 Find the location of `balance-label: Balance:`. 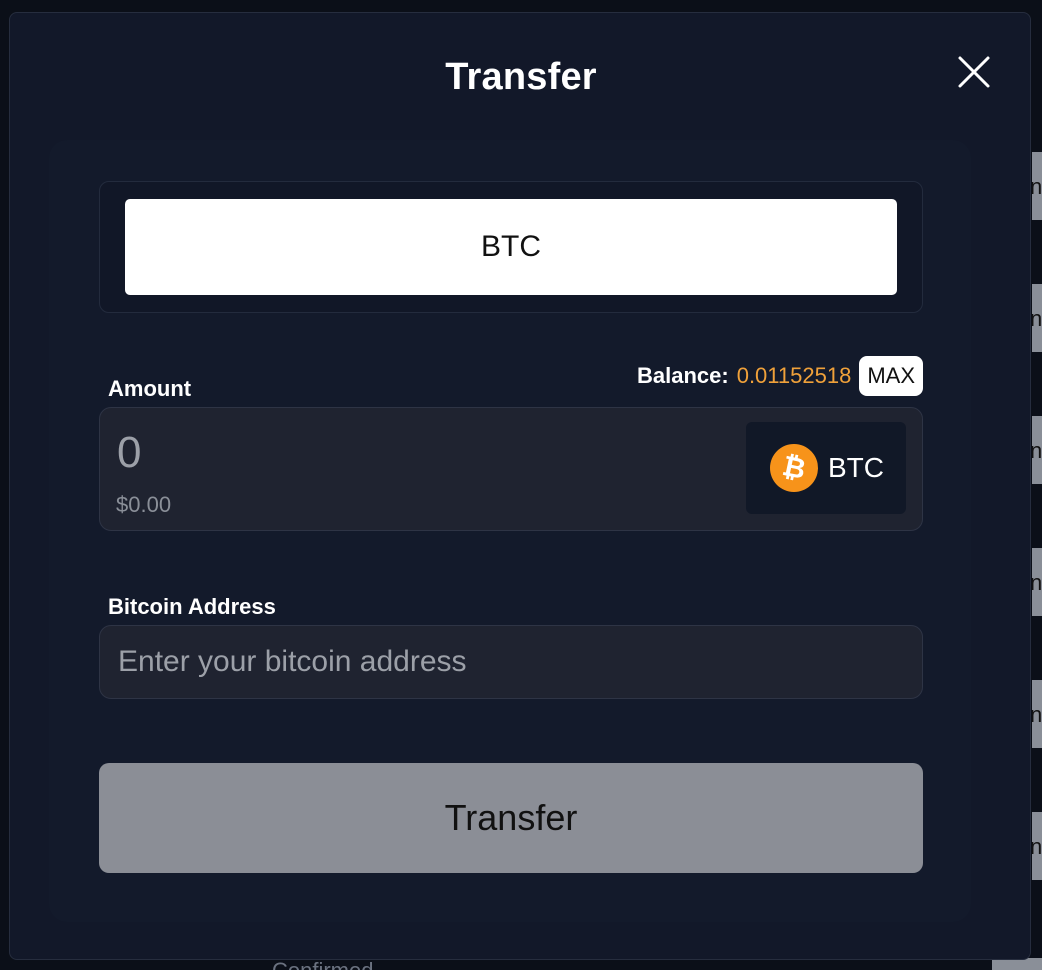

balance-label: Balance: is located at coordinates (682, 375).